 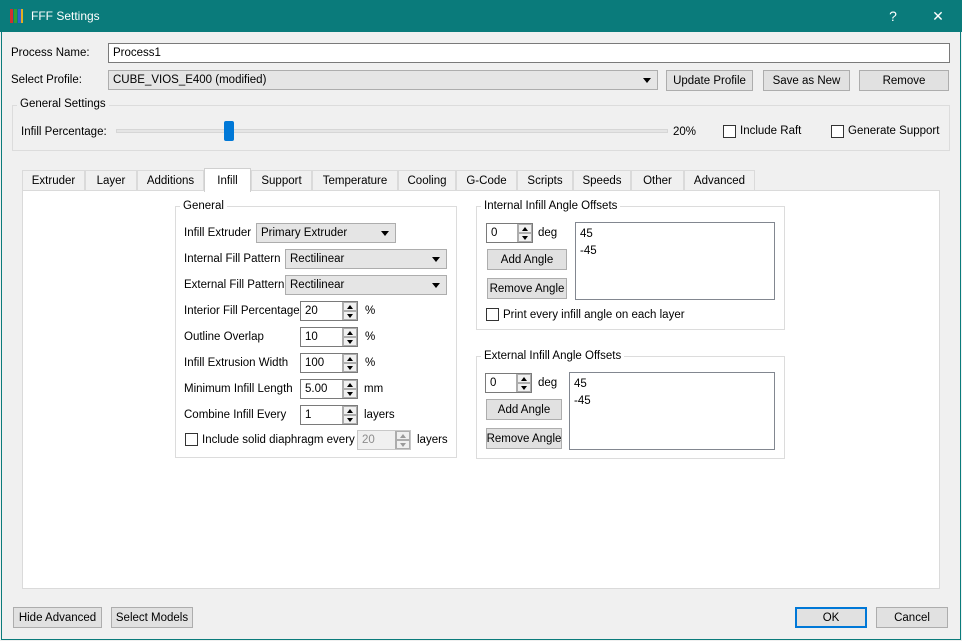 What do you see at coordinates (281, 180) in the screenshot?
I see `tab-support: Support` at bounding box center [281, 180].